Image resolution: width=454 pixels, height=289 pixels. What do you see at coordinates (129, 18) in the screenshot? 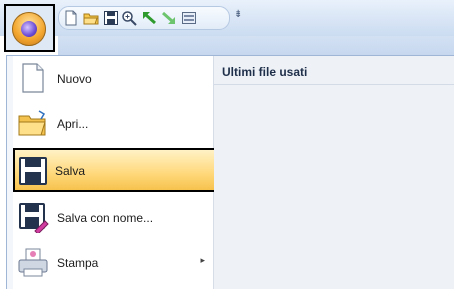
I see `zoom-icon` at bounding box center [129, 18].